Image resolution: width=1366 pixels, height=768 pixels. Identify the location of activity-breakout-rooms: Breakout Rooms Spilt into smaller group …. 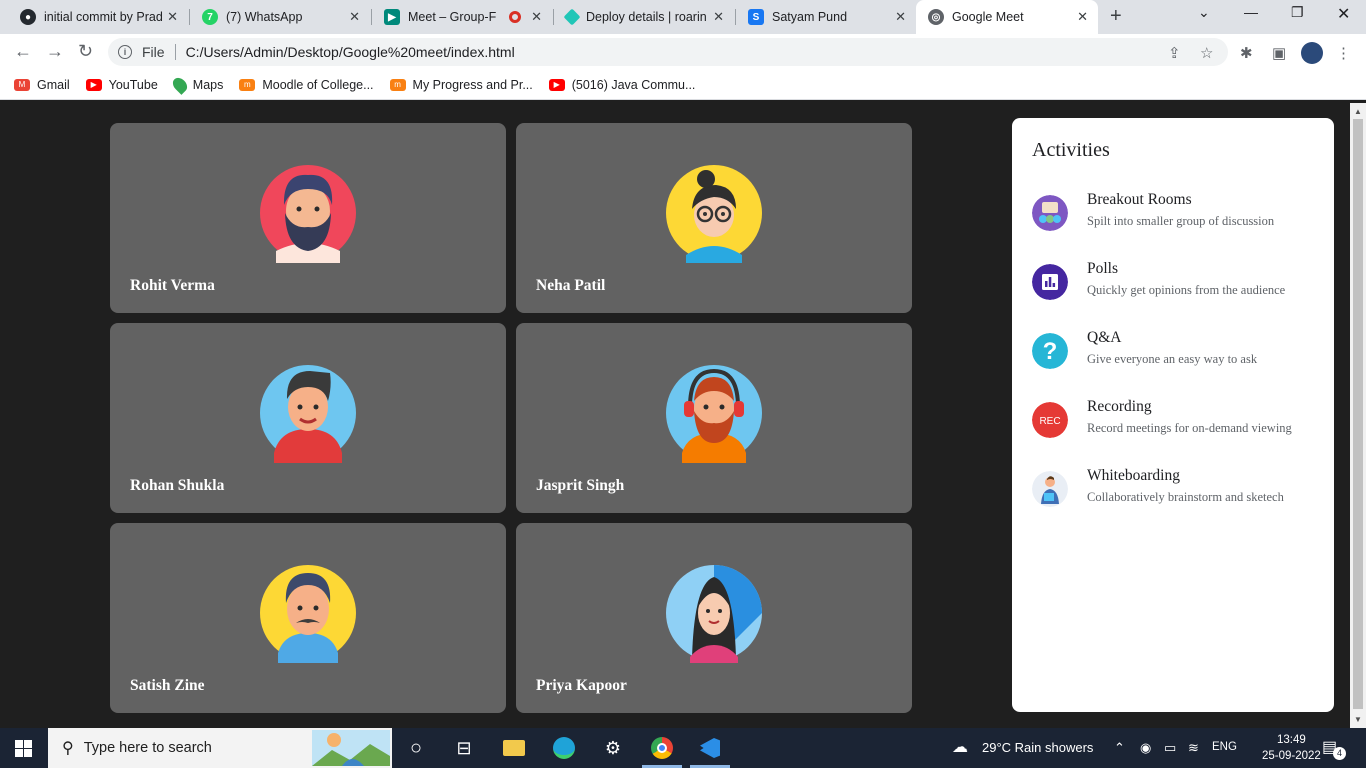
(1182, 216).